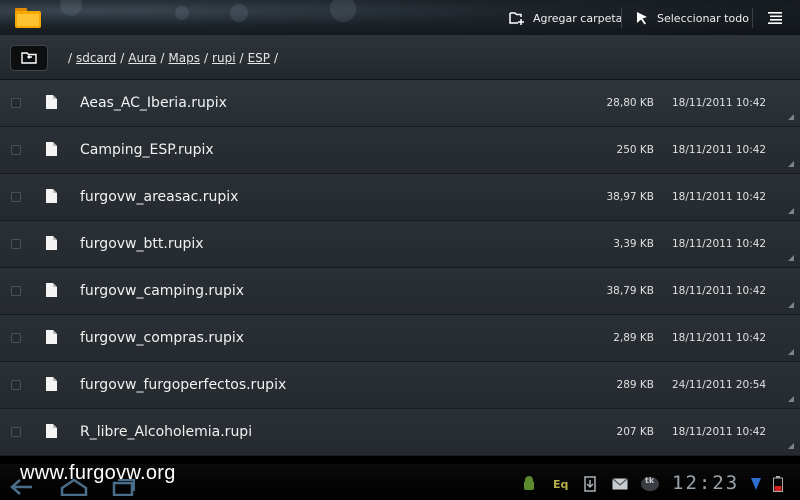  I want to click on path-bar: / sdcard / Aura / Maps / rupi / ESP /, so click(400, 58).